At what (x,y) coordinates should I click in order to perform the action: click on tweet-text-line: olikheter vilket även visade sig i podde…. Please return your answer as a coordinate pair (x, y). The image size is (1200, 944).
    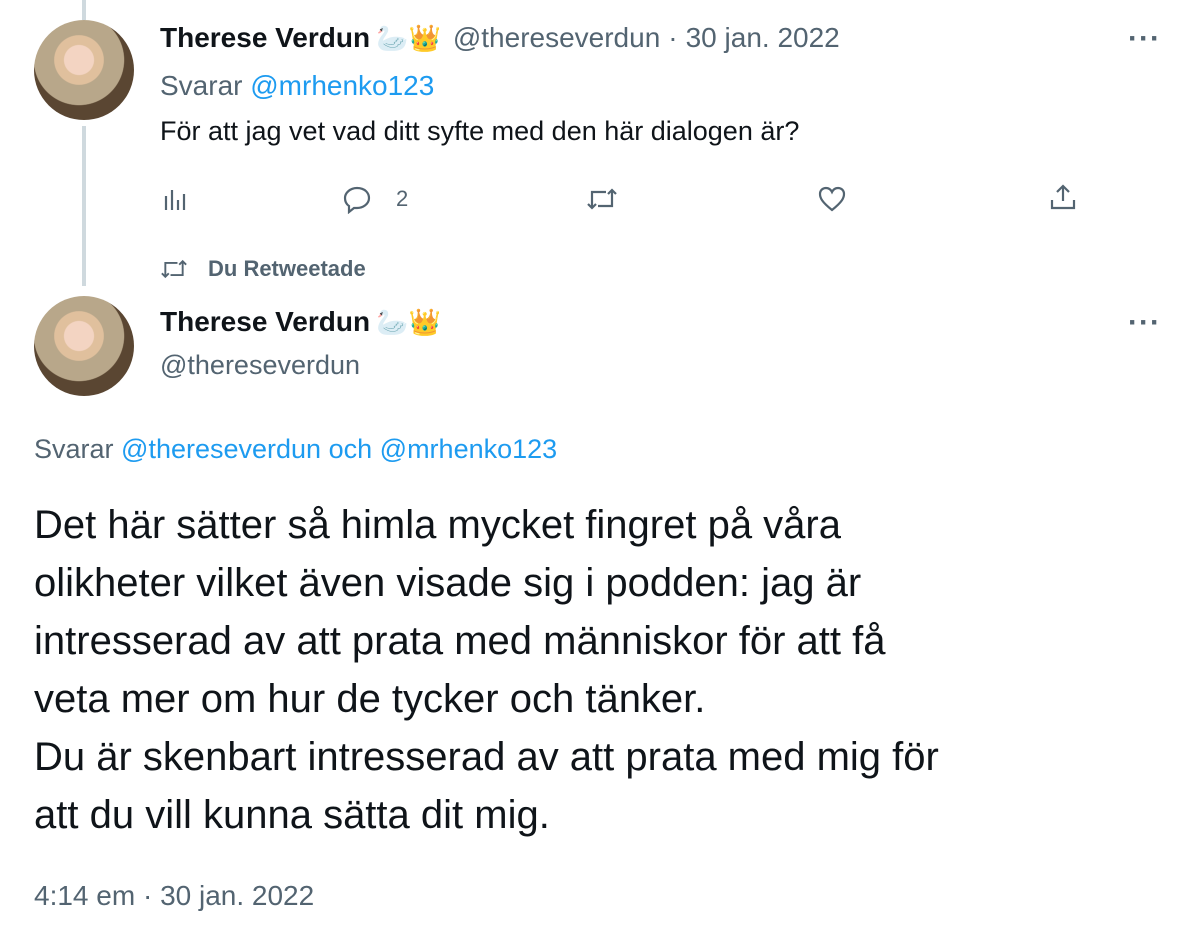
    Looking at the image, I should click on (448, 583).